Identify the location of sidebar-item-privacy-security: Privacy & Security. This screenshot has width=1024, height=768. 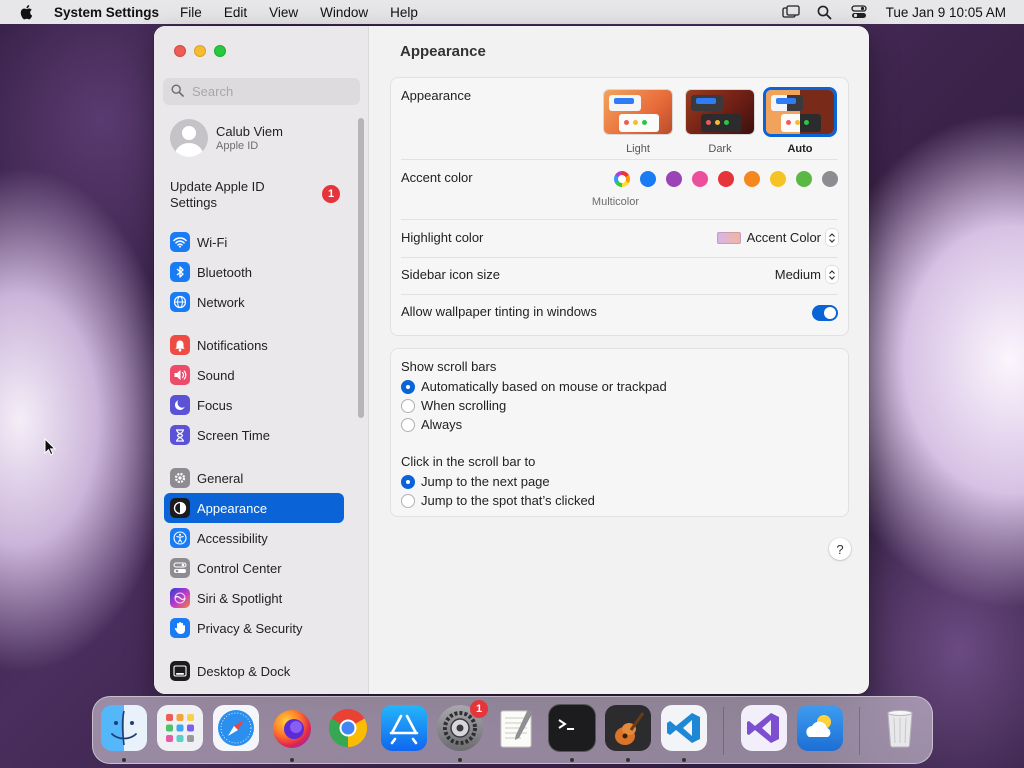
(254, 628).